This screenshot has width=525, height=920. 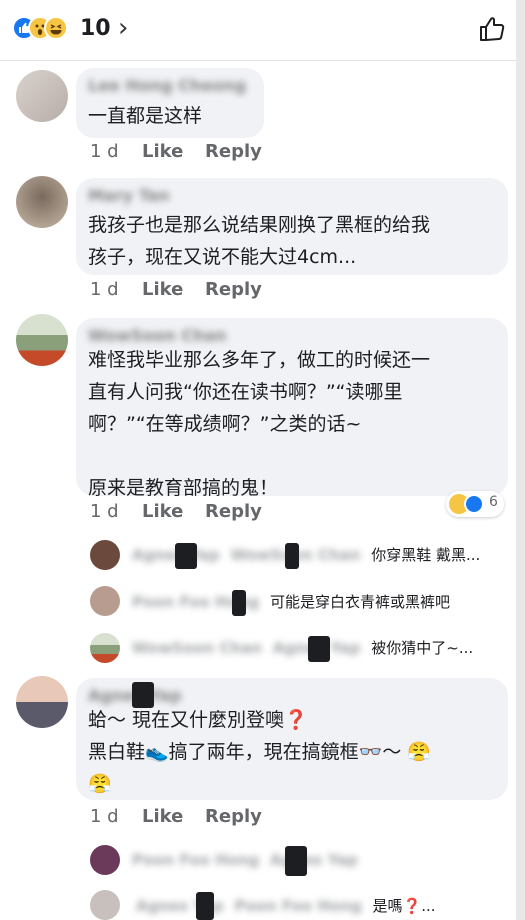 What do you see at coordinates (129, 196) in the screenshot?
I see `comment-author: Mary Tan` at bounding box center [129, 196].